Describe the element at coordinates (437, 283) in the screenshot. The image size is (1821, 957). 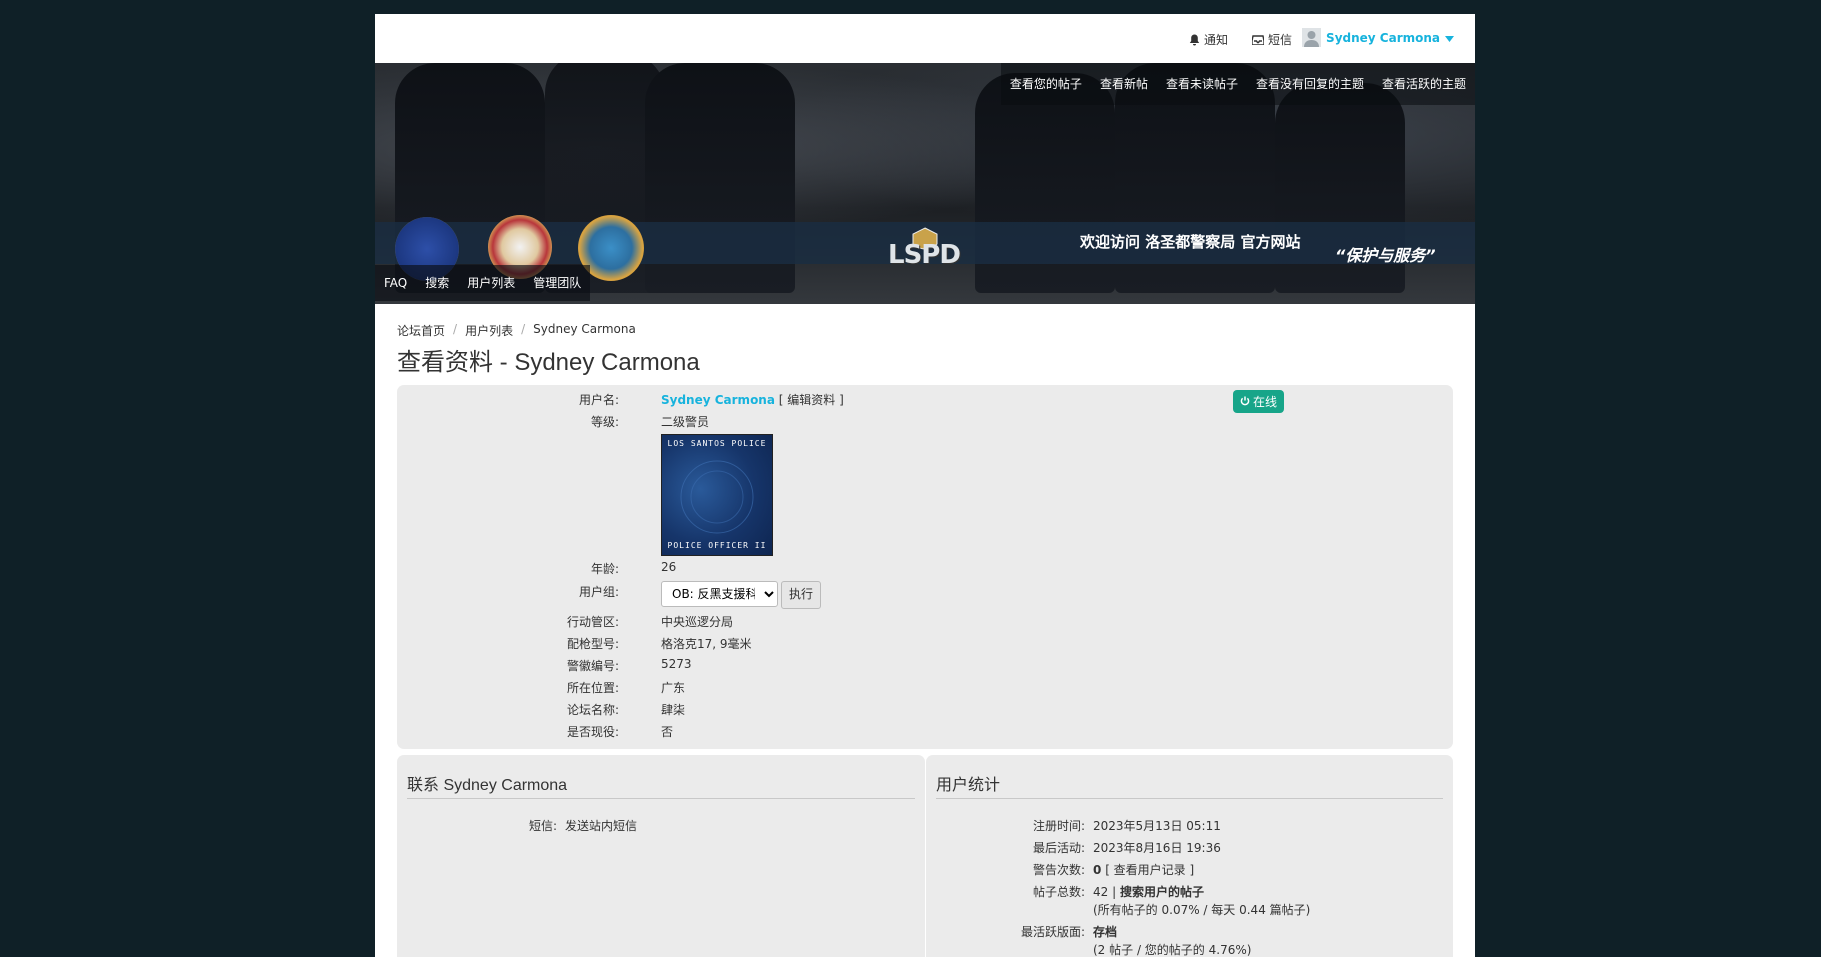
I see `nav-search: 搜索` at that location.